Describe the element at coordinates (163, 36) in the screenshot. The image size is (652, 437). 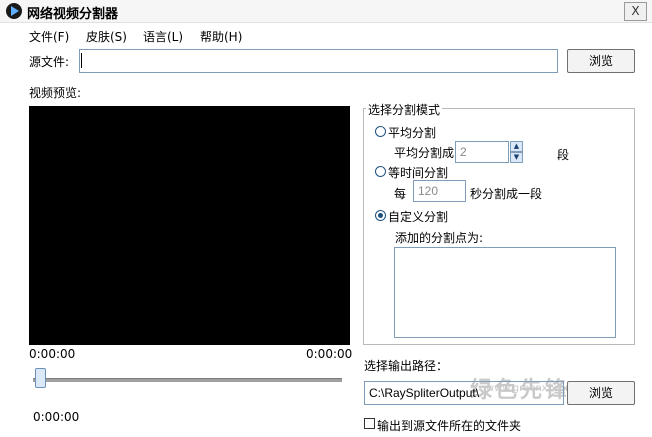
I see `menu-language: 语言(L)` at that location.